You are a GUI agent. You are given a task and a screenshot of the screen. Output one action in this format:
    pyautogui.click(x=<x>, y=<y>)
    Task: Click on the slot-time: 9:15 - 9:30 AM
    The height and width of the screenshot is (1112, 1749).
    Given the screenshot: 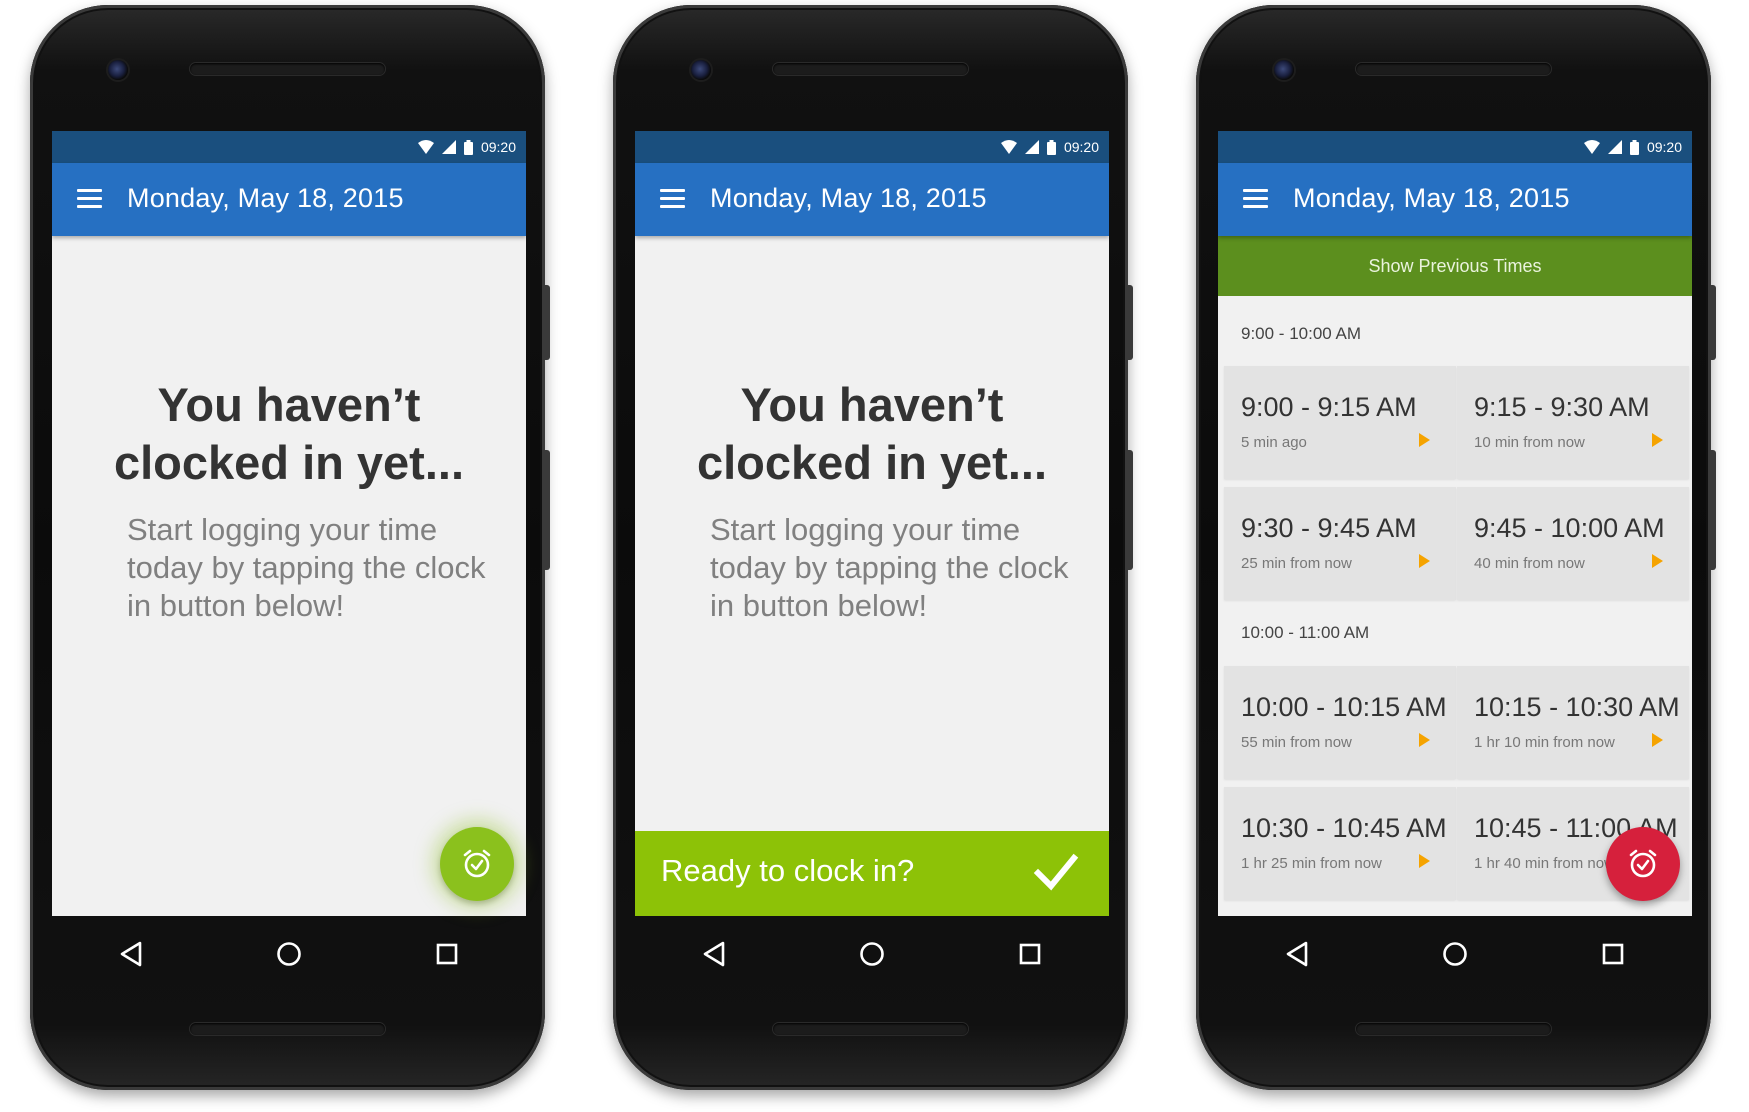 What is the action you would take?
    pyautogui.click(x=1562, y=407)
    